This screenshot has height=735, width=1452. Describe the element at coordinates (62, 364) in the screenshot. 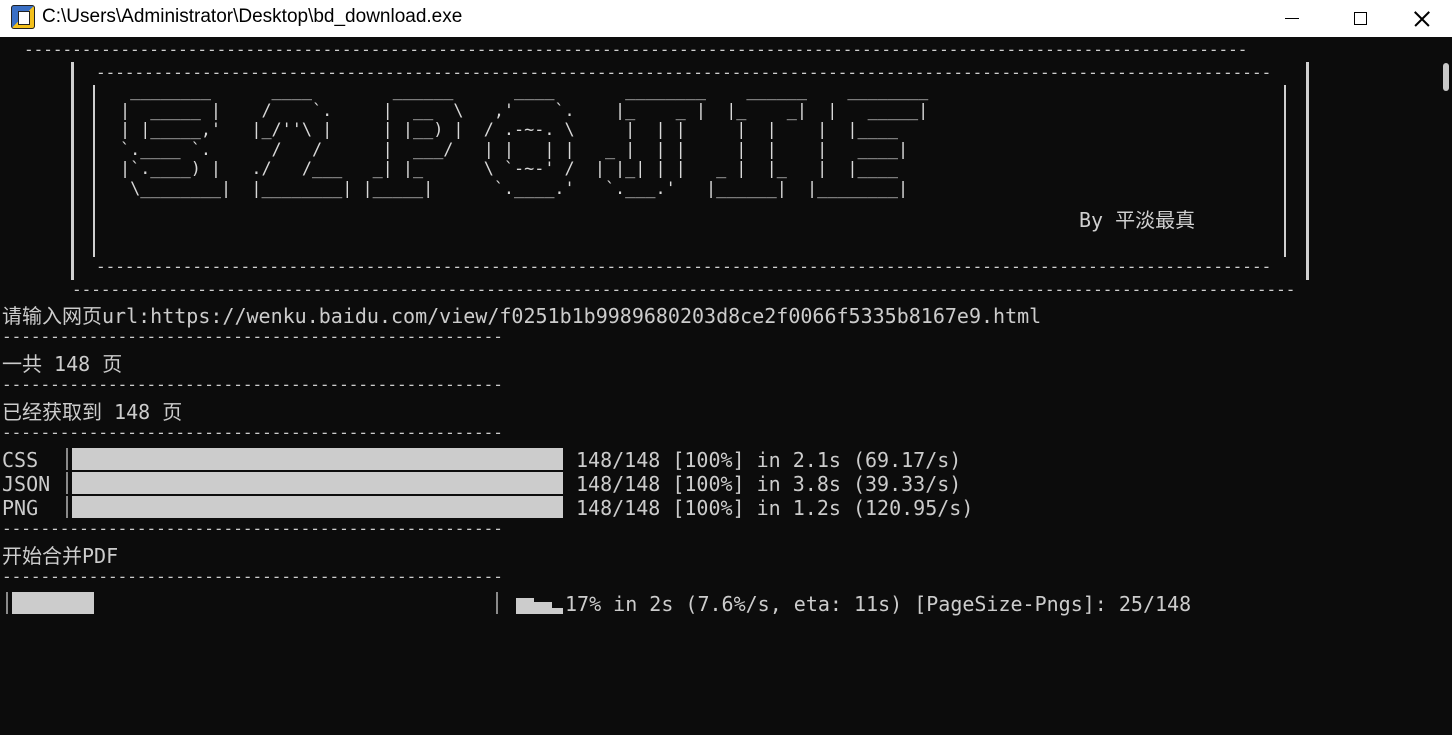

I see `total-pages-line: 一共 148 页` at that location.